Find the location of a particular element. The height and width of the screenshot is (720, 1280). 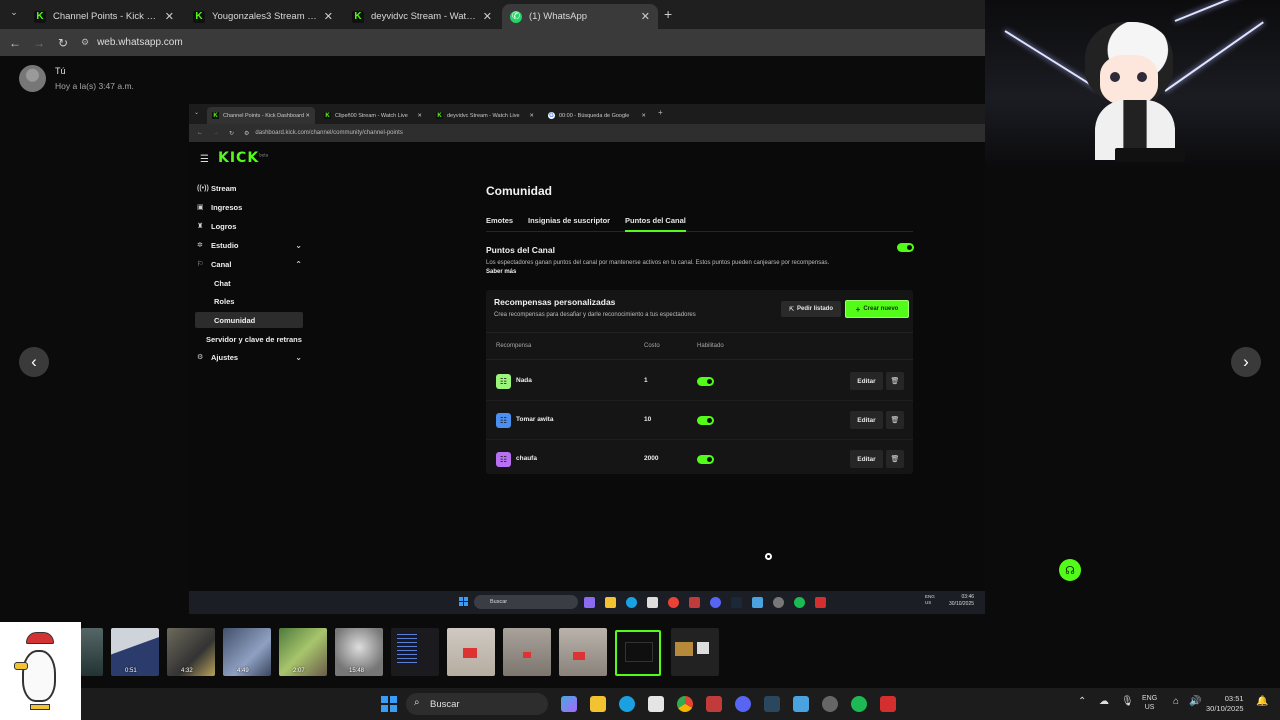

tab-deyvidvc: K deyvidvc Stream - Watch Live on Kick ✕ is located at coordinates (422, 16).